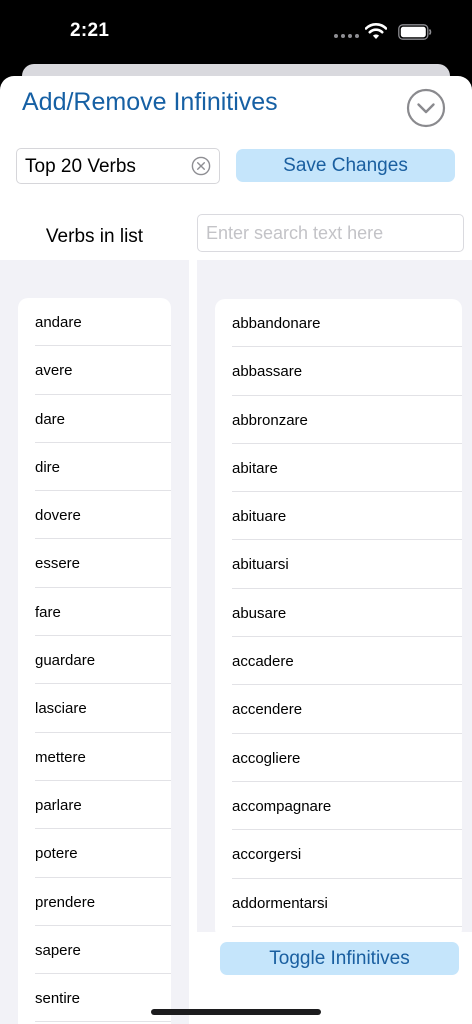  Describe the element at coordinates (267, 372) in the screenshot. I see `list-item-label: abbassare` at that location.